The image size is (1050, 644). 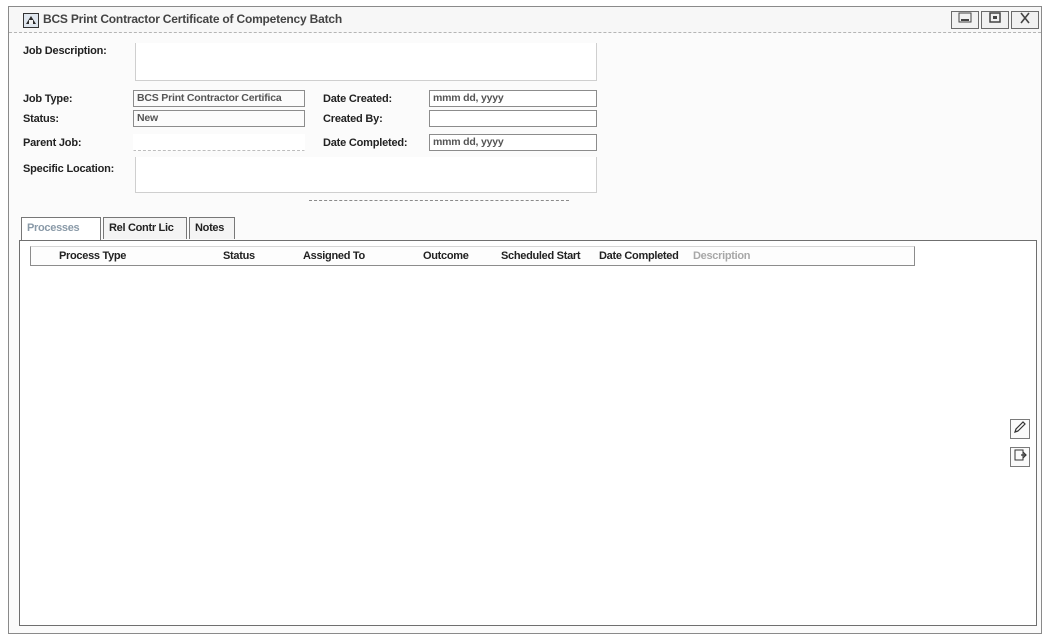 I want to click on column-header-assigned-to: Assigned To, so click(x=334, y=256).